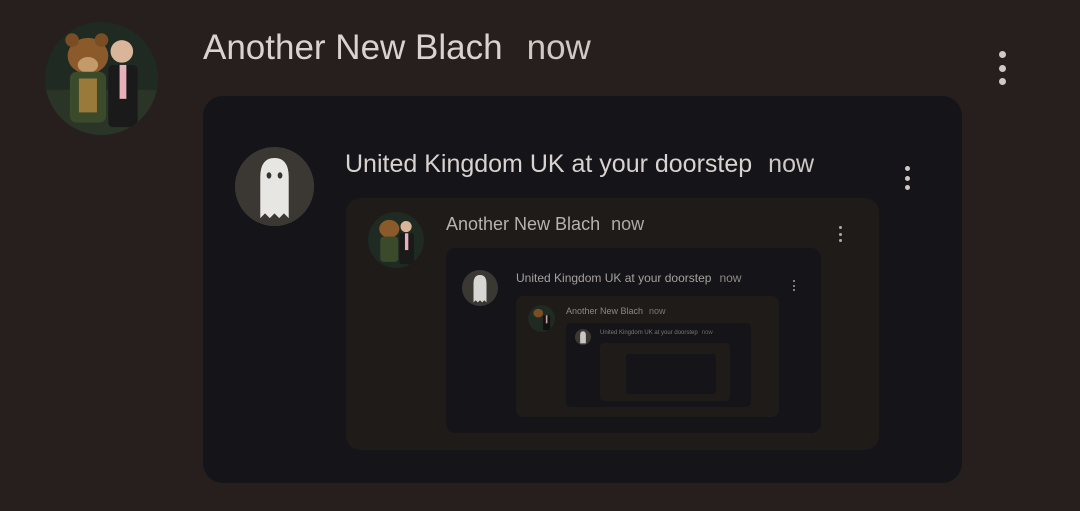 This screenshot has width=1080, height=511. I want to click on nested3-author: Another New Blach, so click(604, 311).